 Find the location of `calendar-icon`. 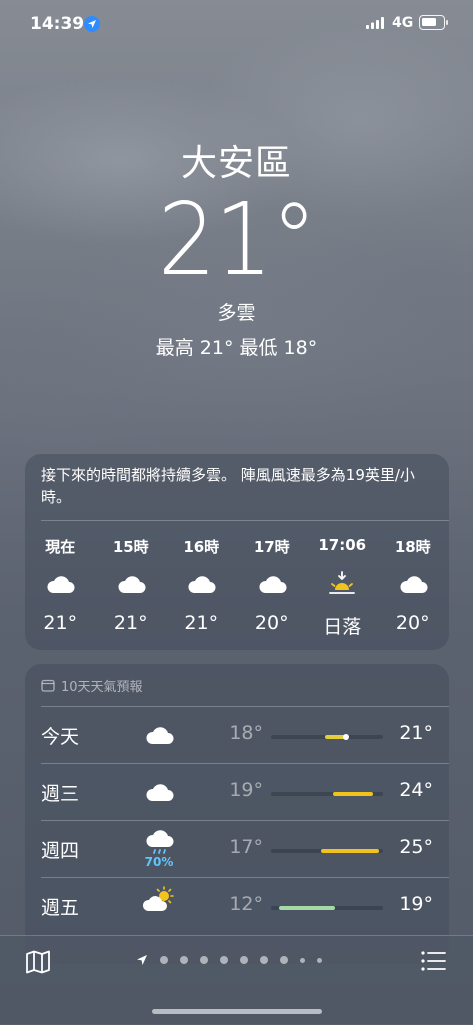

calendar-icon is located at coordinates (48, 685).